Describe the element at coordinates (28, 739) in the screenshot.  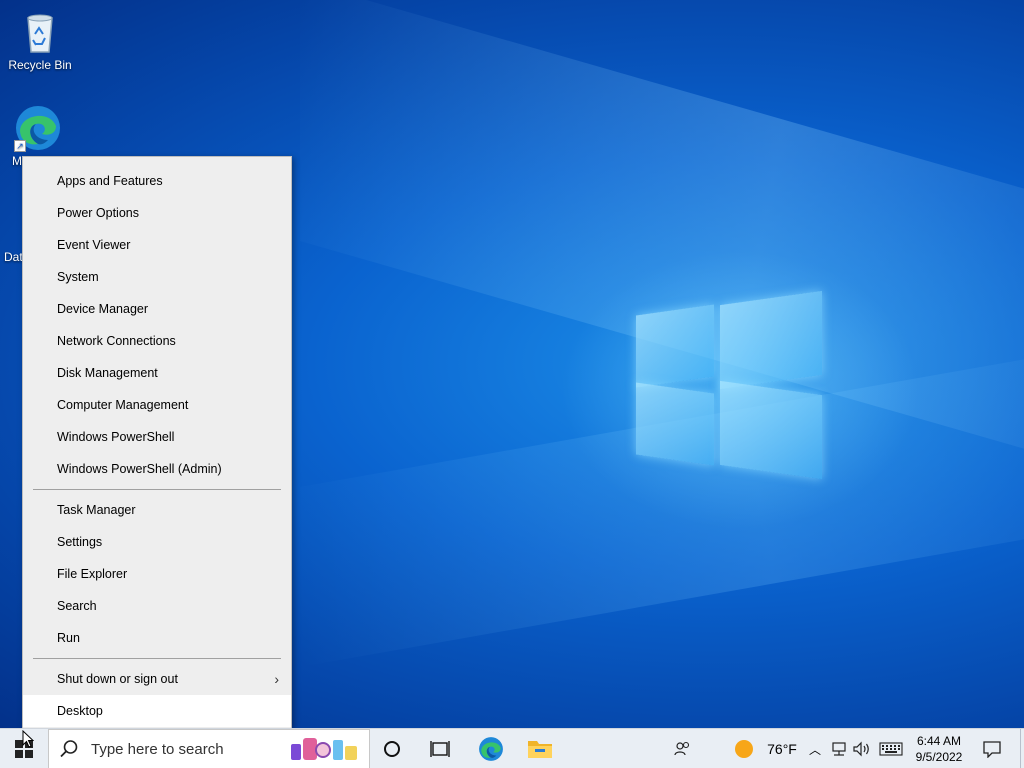
I see `mouse-cursor-icon` at that location.